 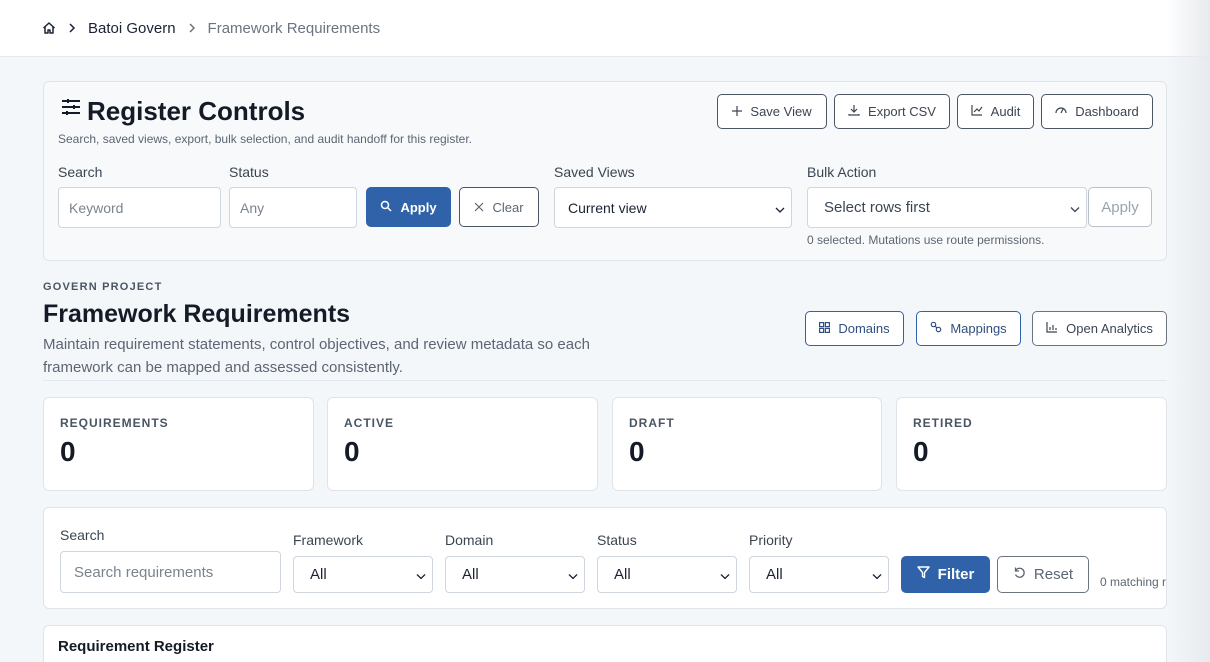 I want to click on reset-button: Reset, so click(x=1043, y=574).